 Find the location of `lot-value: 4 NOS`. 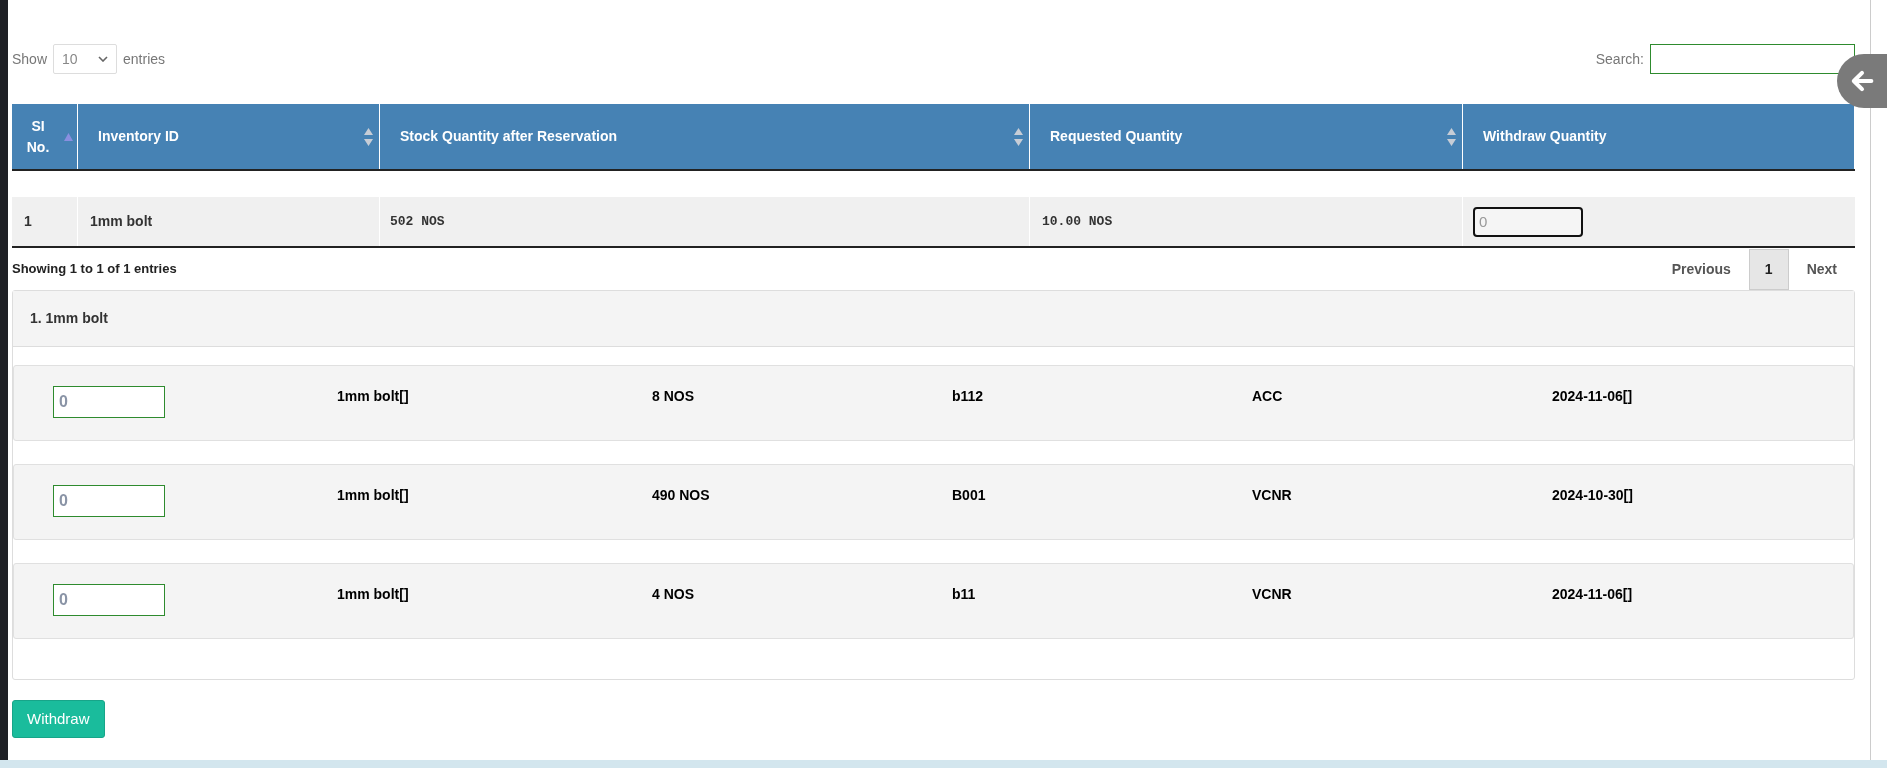

lot-value: 4 NOS is located at coordinates (673, 594).